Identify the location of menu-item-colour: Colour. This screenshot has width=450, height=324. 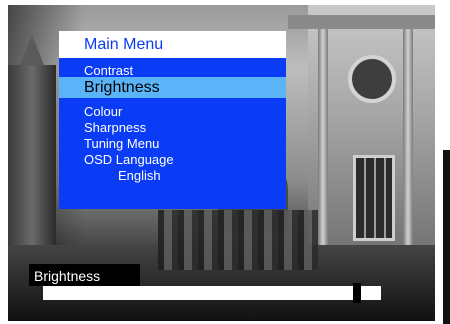
(172, 111).